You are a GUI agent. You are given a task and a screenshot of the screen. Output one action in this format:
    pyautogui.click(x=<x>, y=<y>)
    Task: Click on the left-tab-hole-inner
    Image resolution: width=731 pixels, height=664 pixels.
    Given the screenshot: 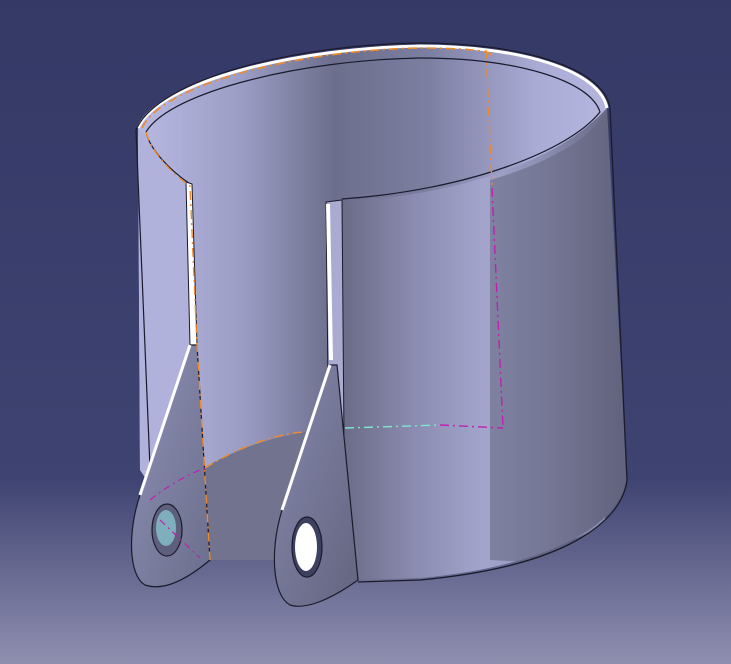 What is the action you would take?
    pyautogui.click(x=166, y=528)
    